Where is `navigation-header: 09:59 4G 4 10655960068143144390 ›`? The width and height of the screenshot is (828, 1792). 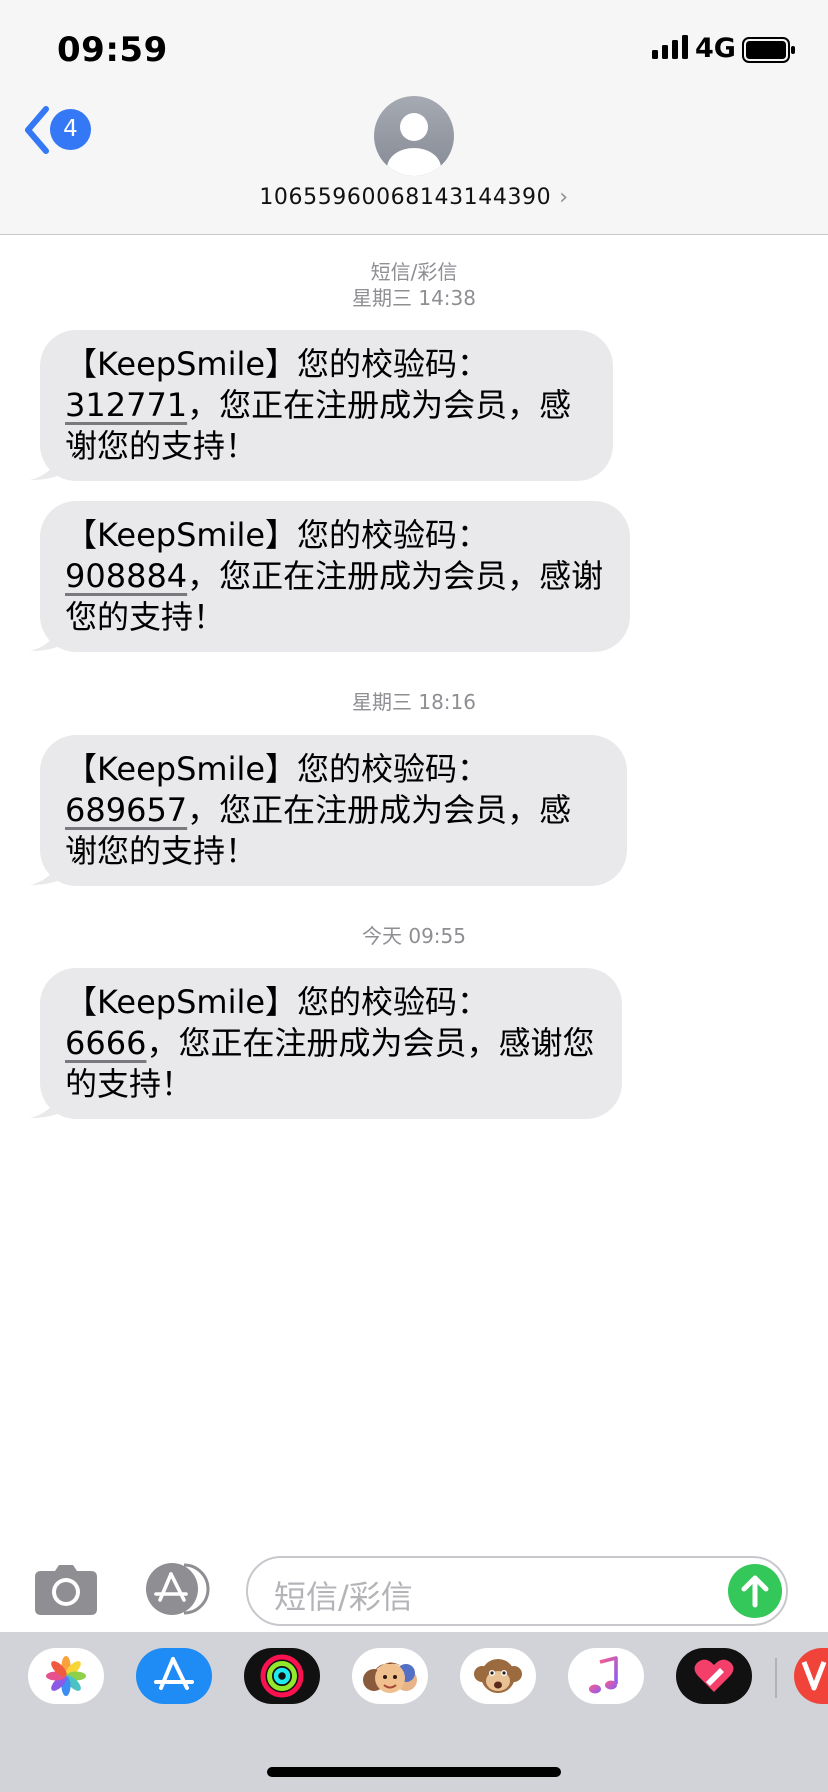 navigation-header: 09:59 4G 4 10655960068143144390 › is located at coordinates (414, 117).